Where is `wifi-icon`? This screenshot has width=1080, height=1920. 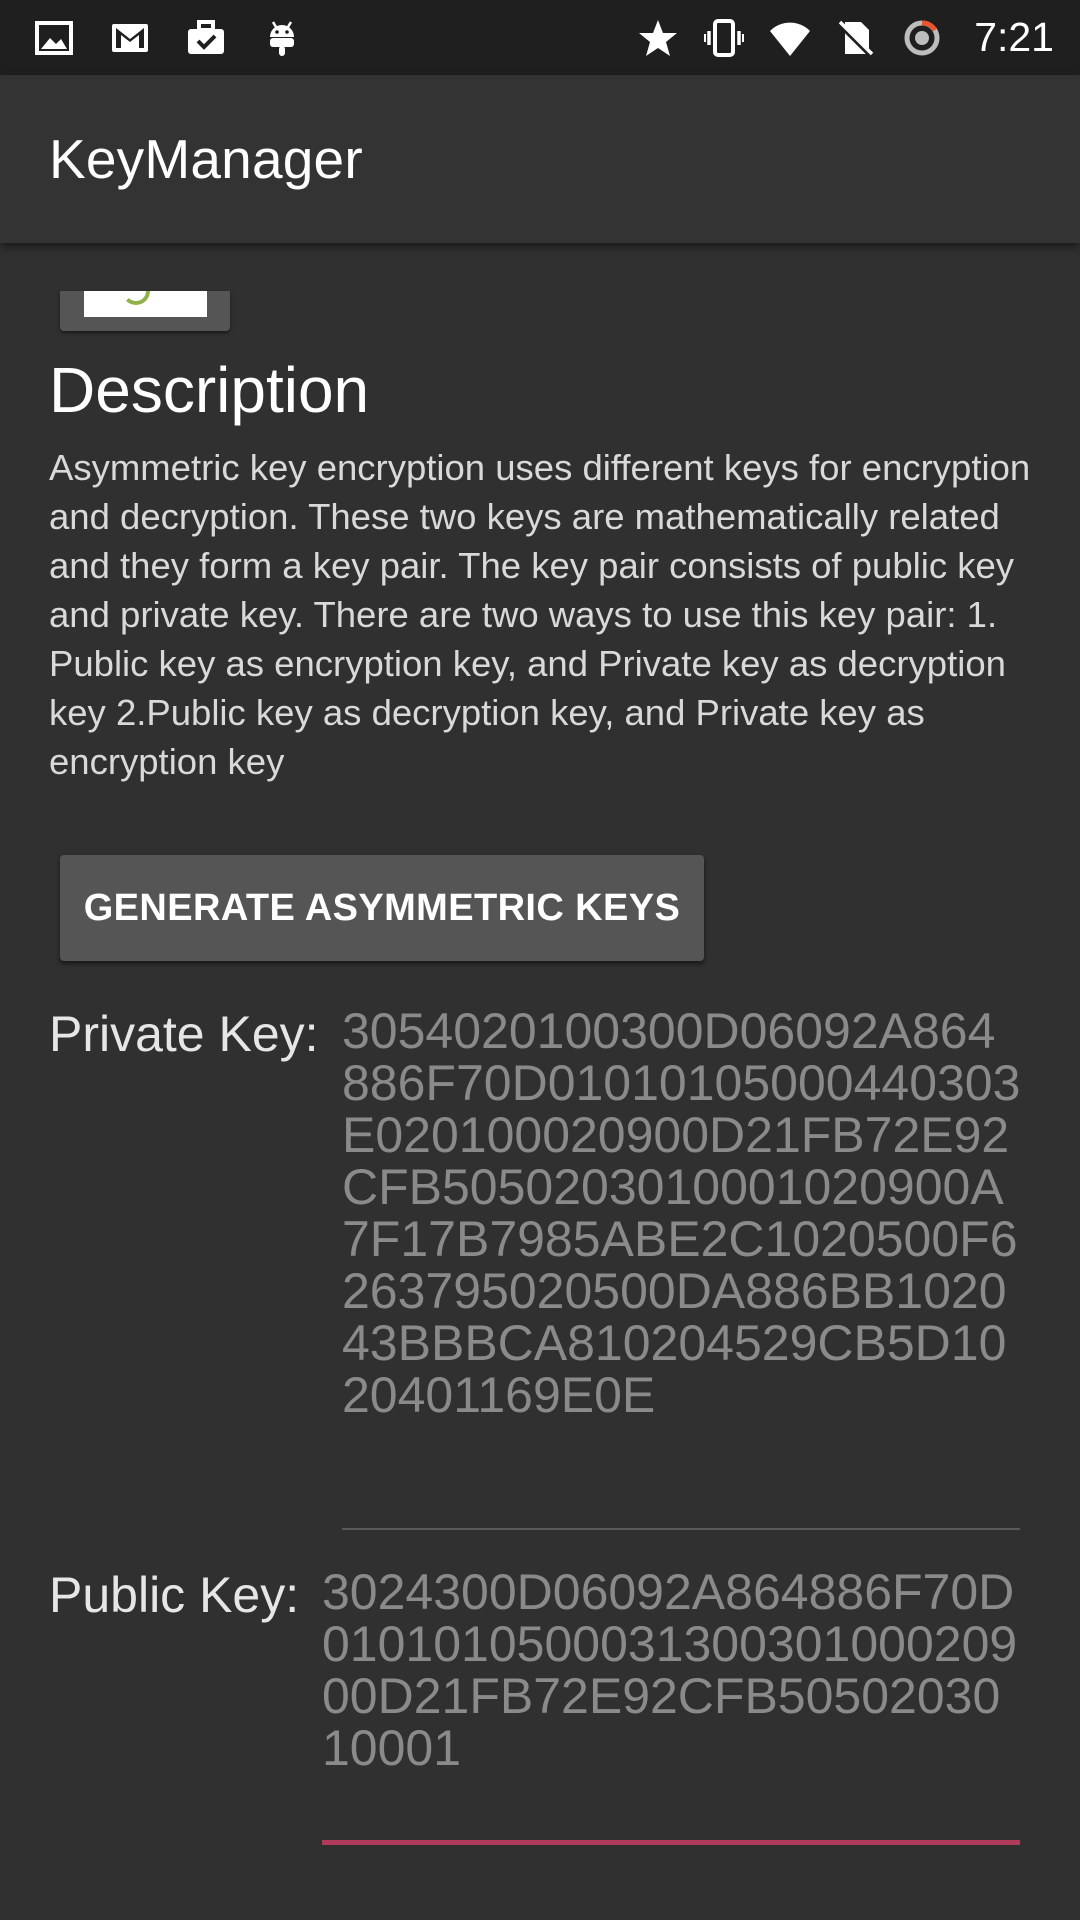
wifi-icon is located at coordinates (790, 38).